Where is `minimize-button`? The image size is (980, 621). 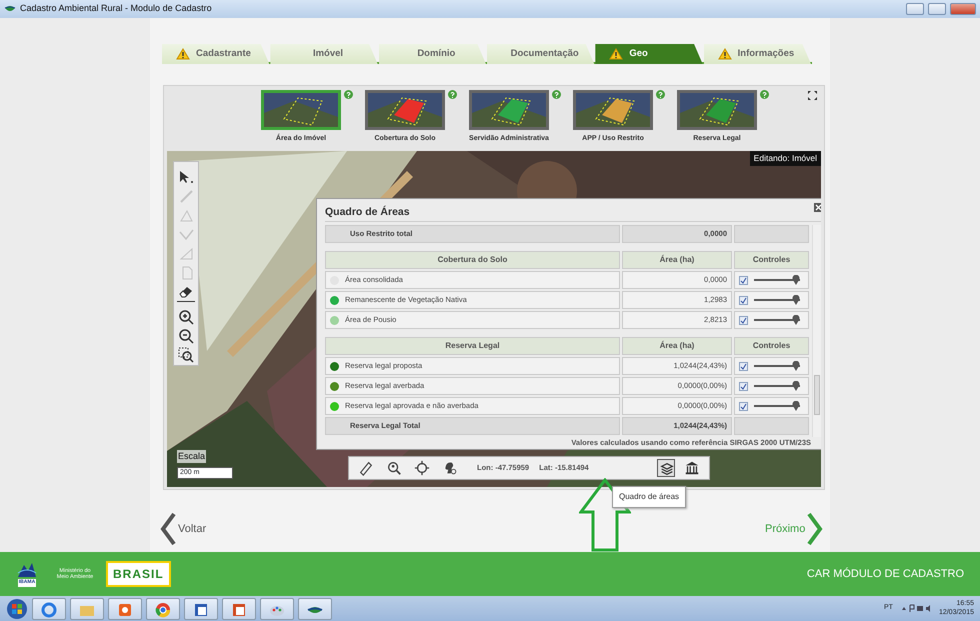 minimize-button is located at coordinates (915, 9).